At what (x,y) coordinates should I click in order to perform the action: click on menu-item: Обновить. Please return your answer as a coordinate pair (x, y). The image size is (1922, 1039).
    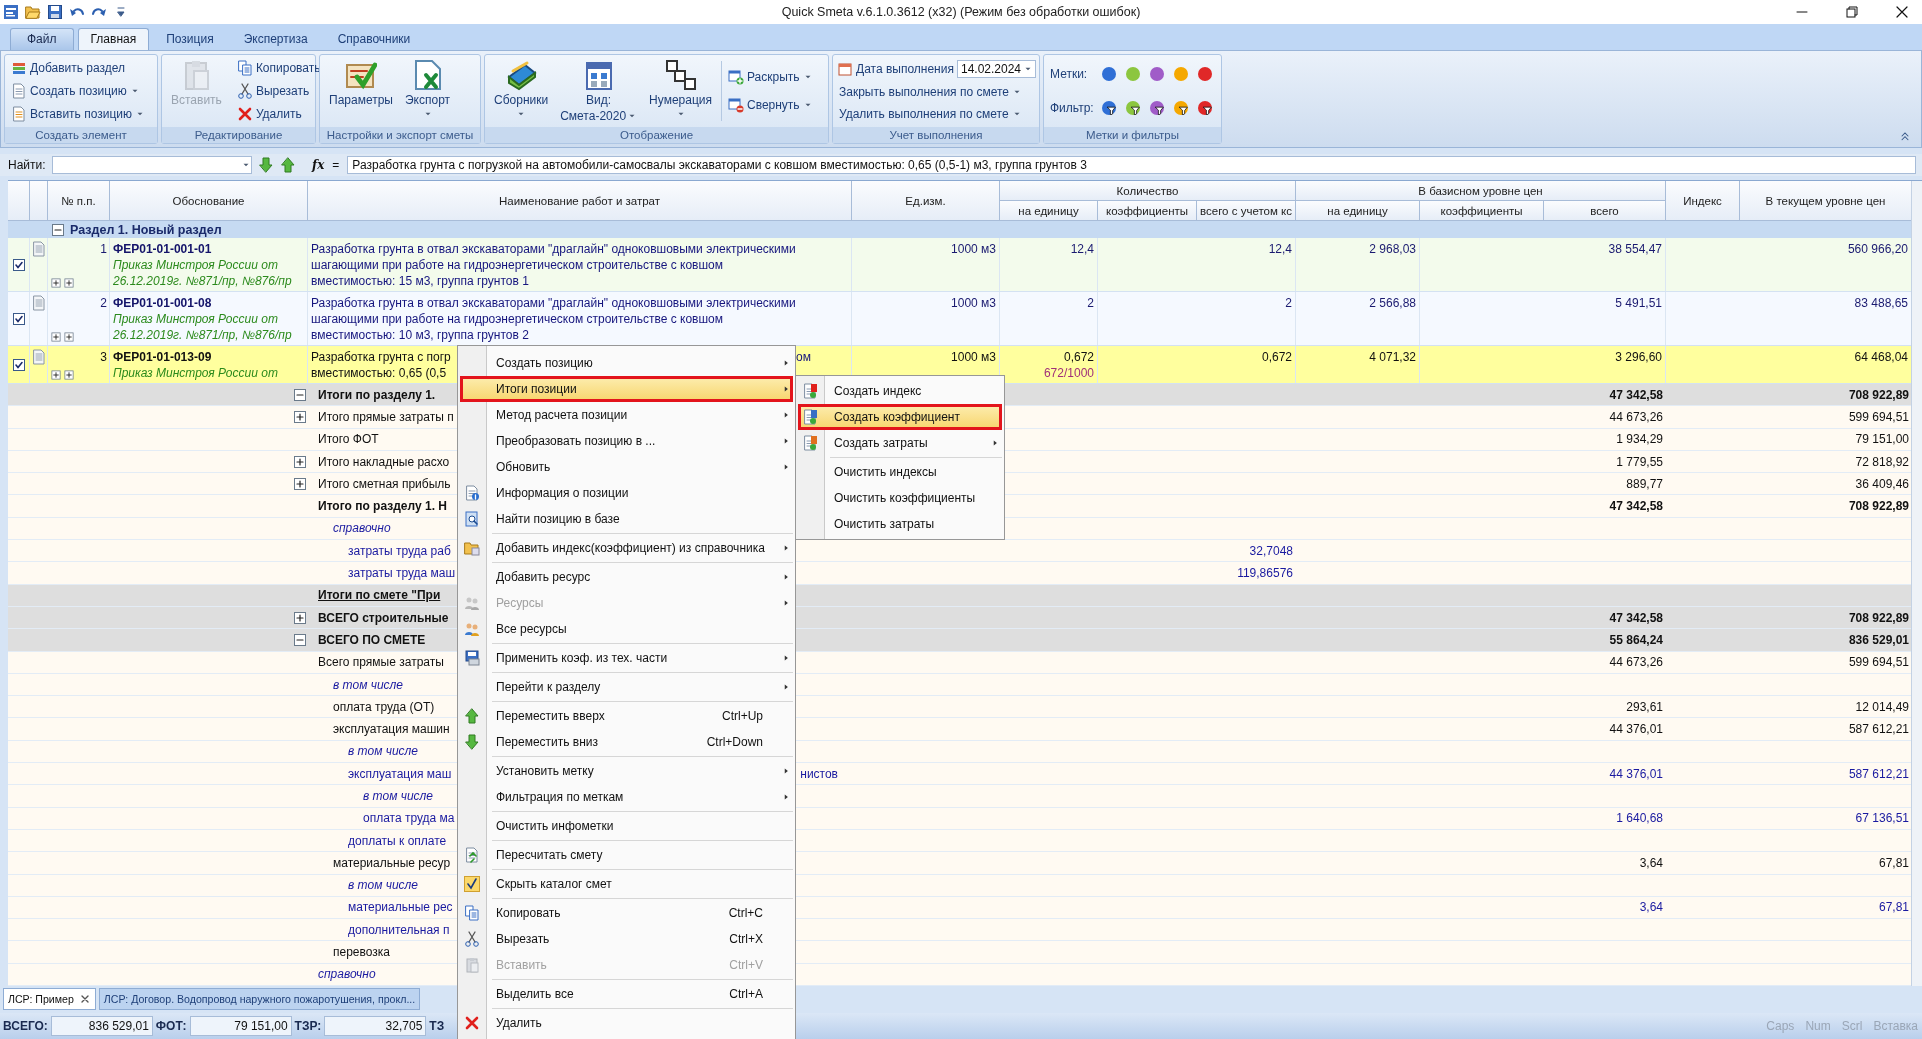
    Looking at the image, I should click on (626, 467).